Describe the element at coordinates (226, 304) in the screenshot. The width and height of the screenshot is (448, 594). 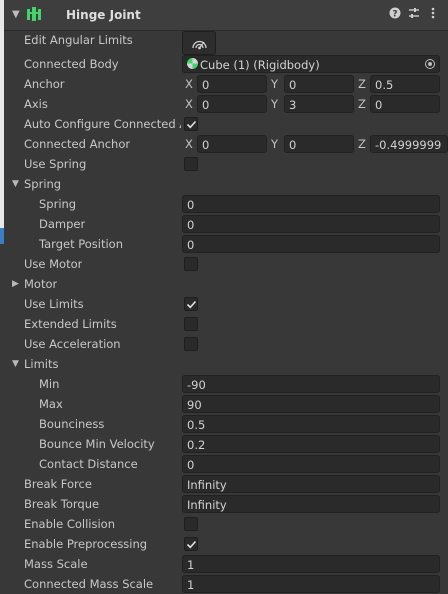
I see `use-limits-row: Use Limits` at that location.